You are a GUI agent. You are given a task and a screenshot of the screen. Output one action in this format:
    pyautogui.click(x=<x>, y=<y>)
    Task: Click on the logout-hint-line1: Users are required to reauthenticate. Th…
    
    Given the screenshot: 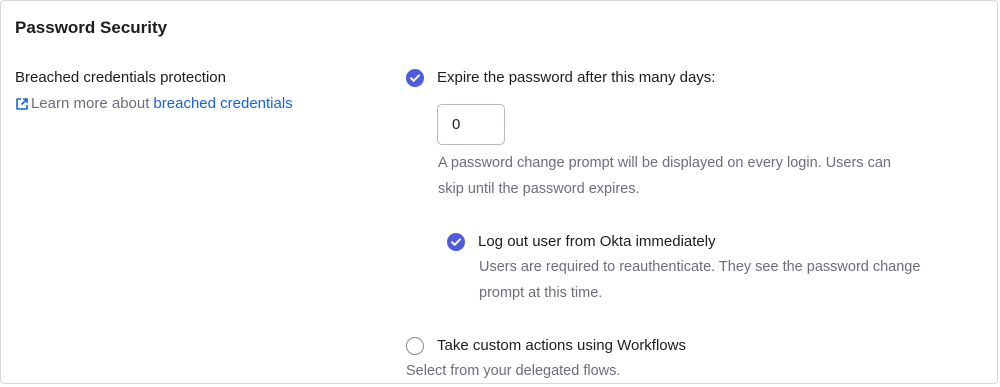 What is the action you would take?
    pyautogui.click(x=700, y=267)
    